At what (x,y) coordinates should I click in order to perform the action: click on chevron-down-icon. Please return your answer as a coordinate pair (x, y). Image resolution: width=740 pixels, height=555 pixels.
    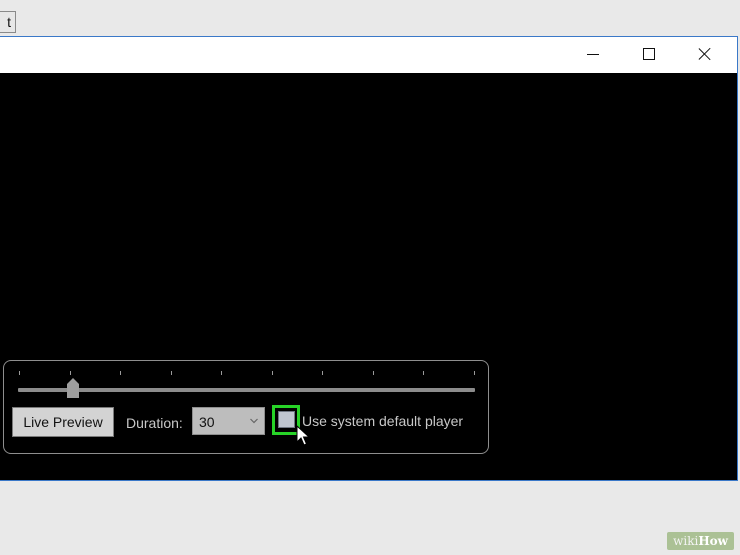
    Looking at the image, I should click on (254, 421).